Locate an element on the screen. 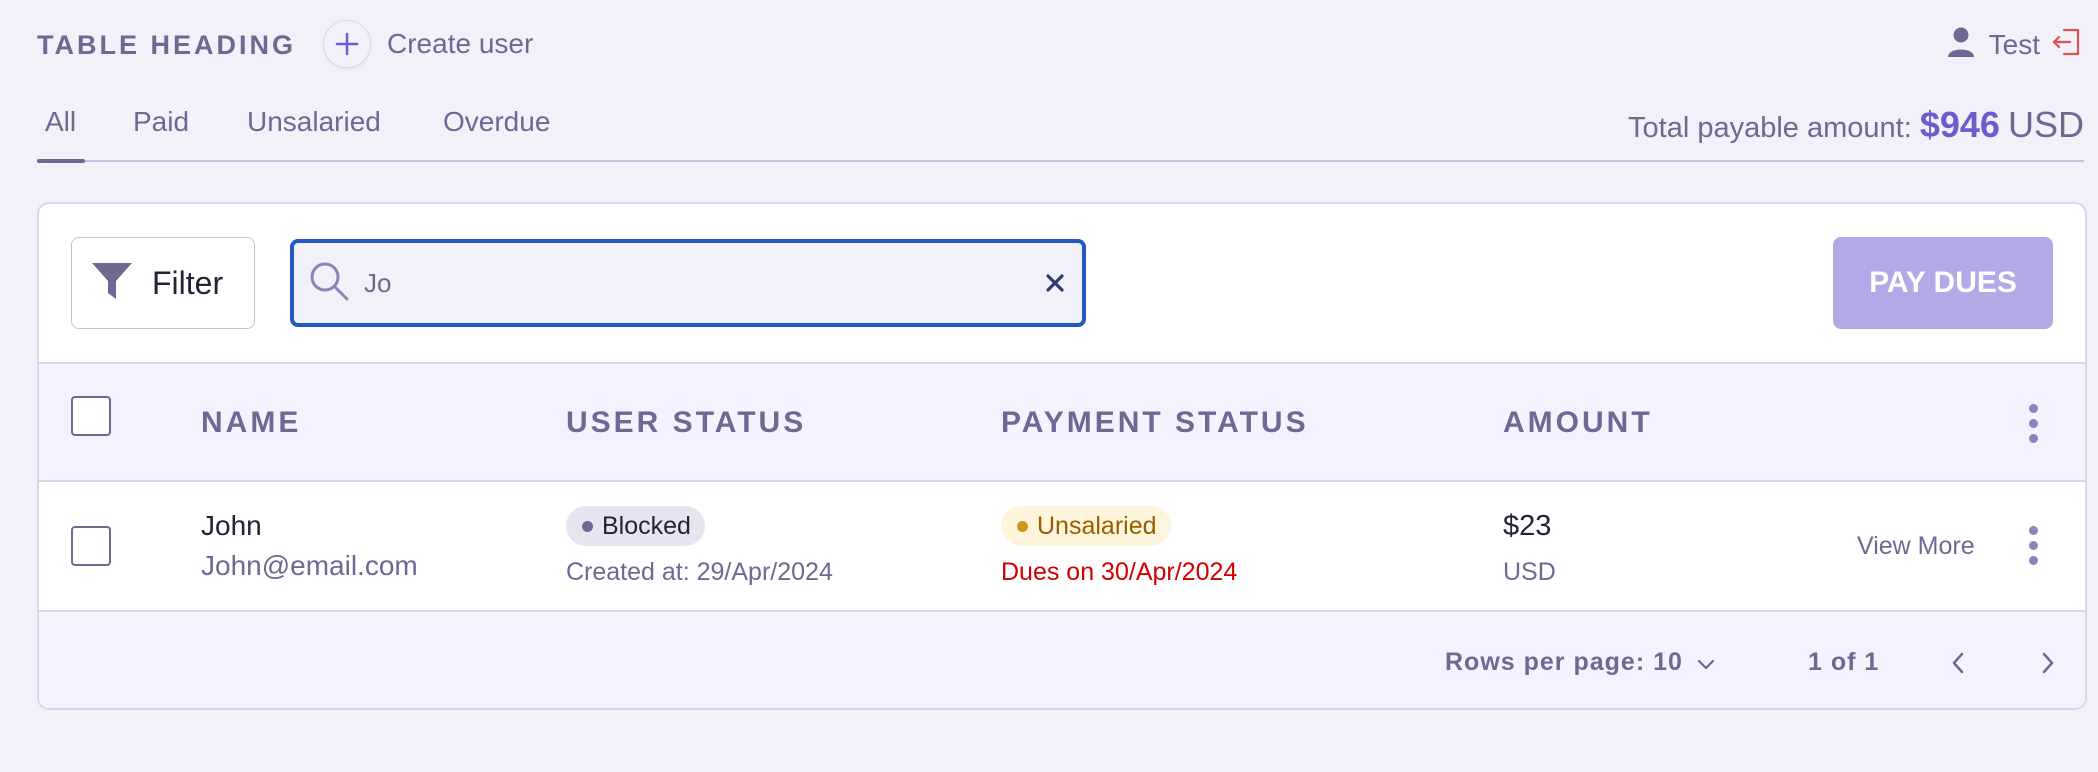 The width and height of the screenshot is (2098, 772). filter-button: Filter is located at coordinates (163, 283).